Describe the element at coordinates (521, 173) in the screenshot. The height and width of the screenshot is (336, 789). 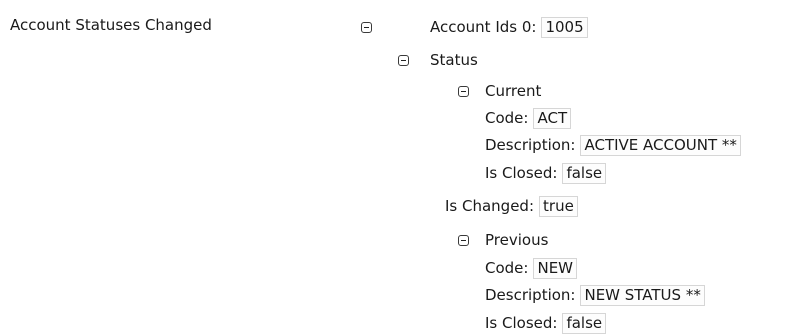
I see `current-is-closed-label: Is Closed:` at that location.